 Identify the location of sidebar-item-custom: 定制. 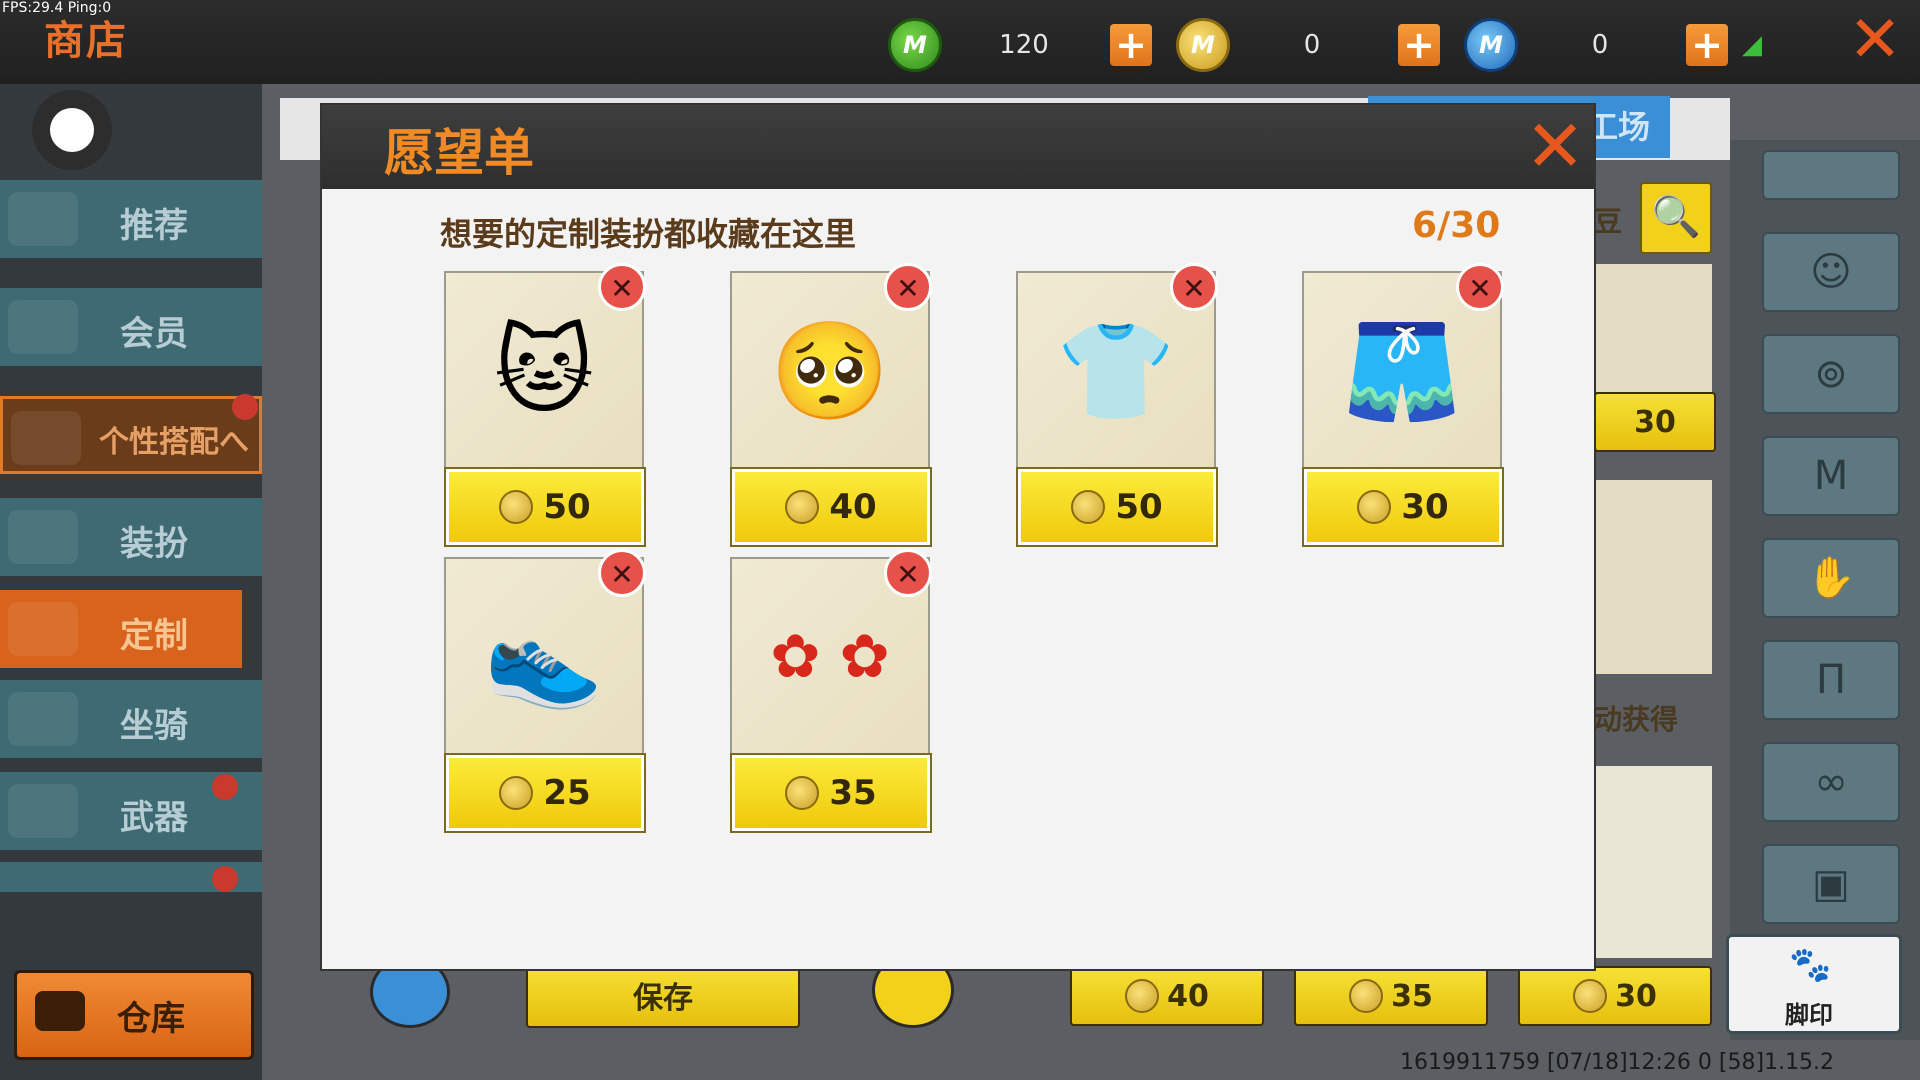
(121, 629).